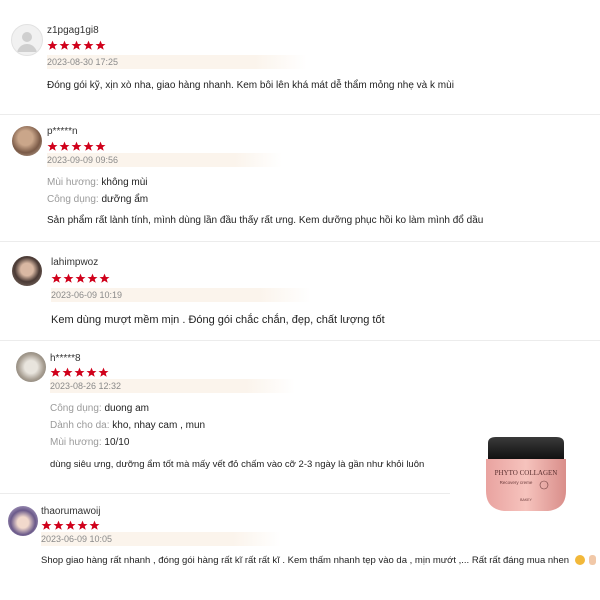  What do you see at coordinates (70, 511) in the screenshot?
I see `review-username: thaorumawoij` at bounding box center [70, 511].